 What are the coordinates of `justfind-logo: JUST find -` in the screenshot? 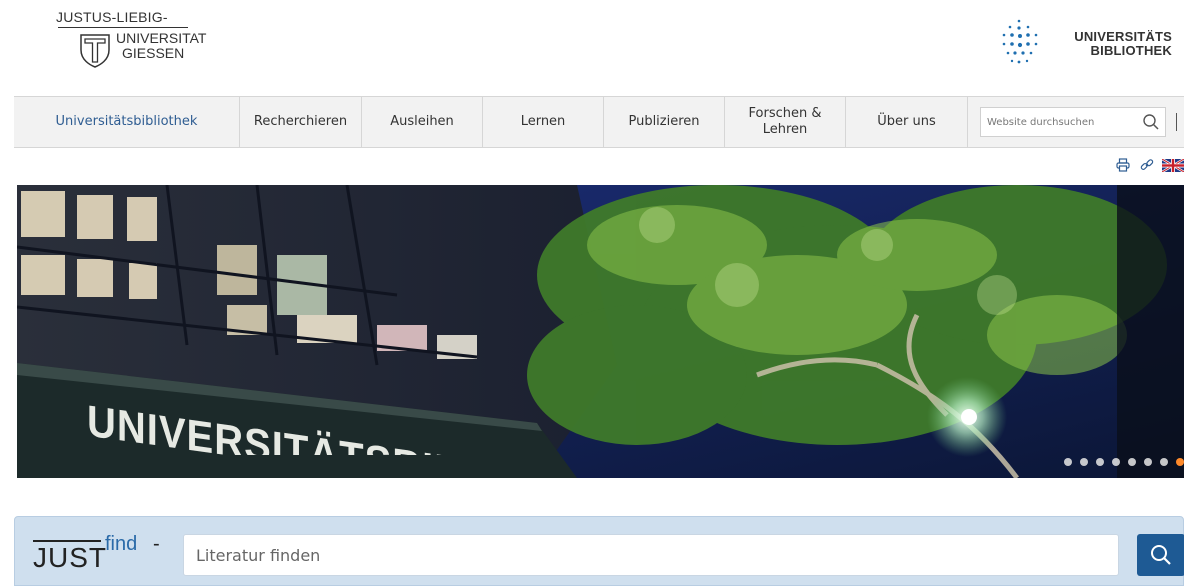 It's located at (103, 556).